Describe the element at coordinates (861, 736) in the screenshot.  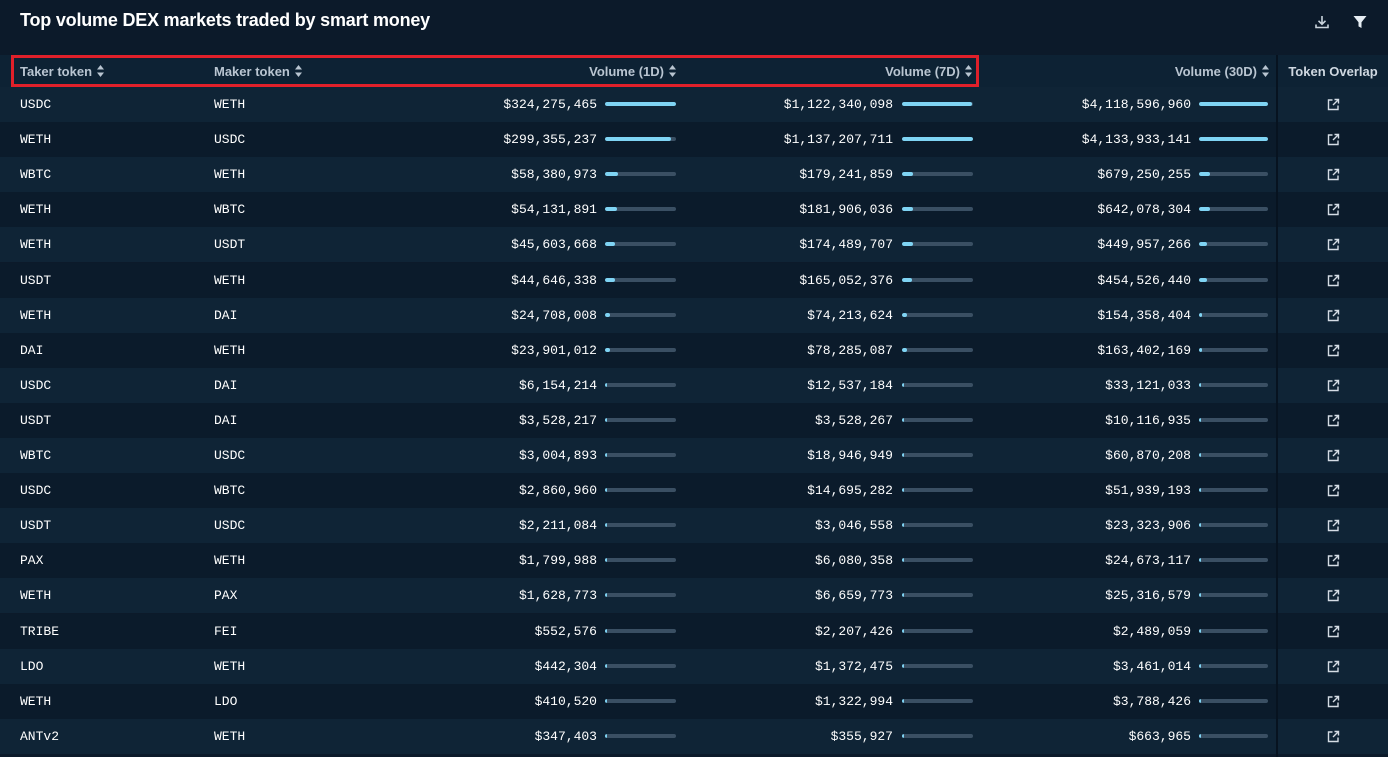
I see `volume-7d-cell: $355,927` at that location.